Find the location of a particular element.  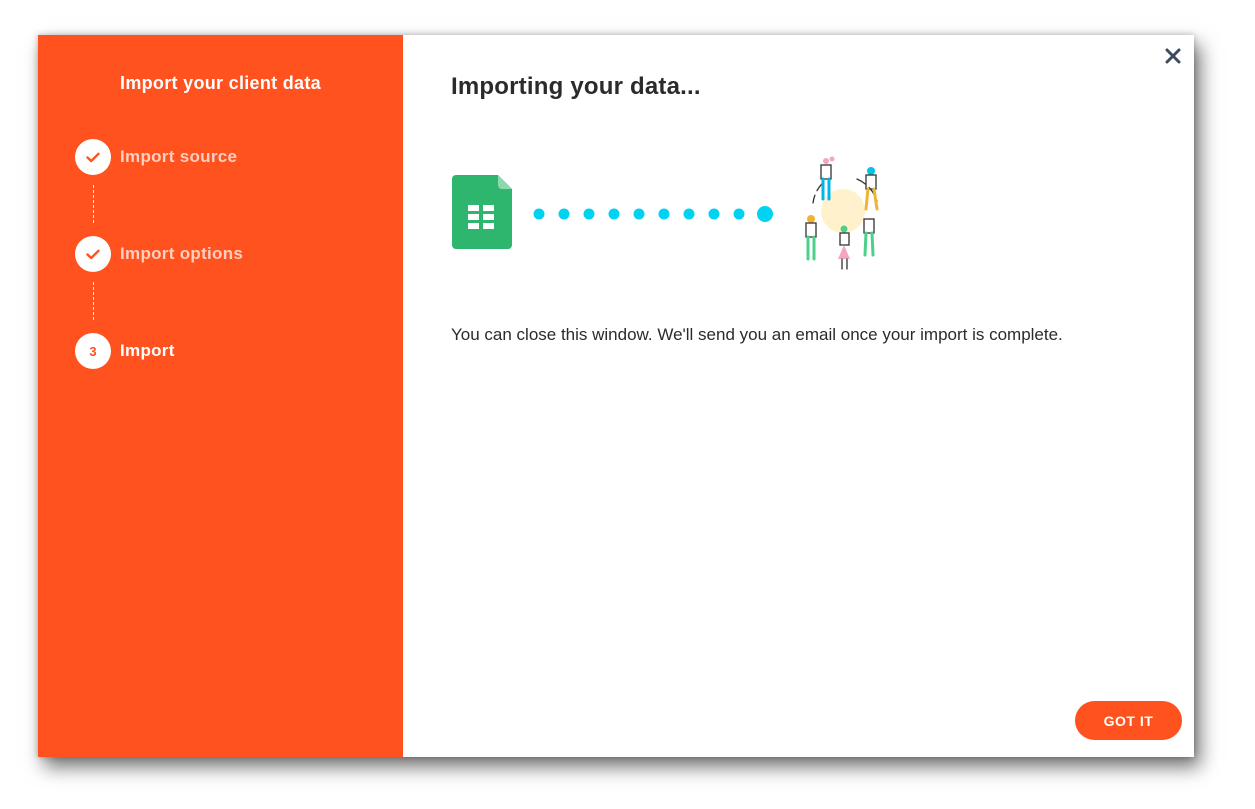

import-progress-illustration is located at coordinates (665, 213).